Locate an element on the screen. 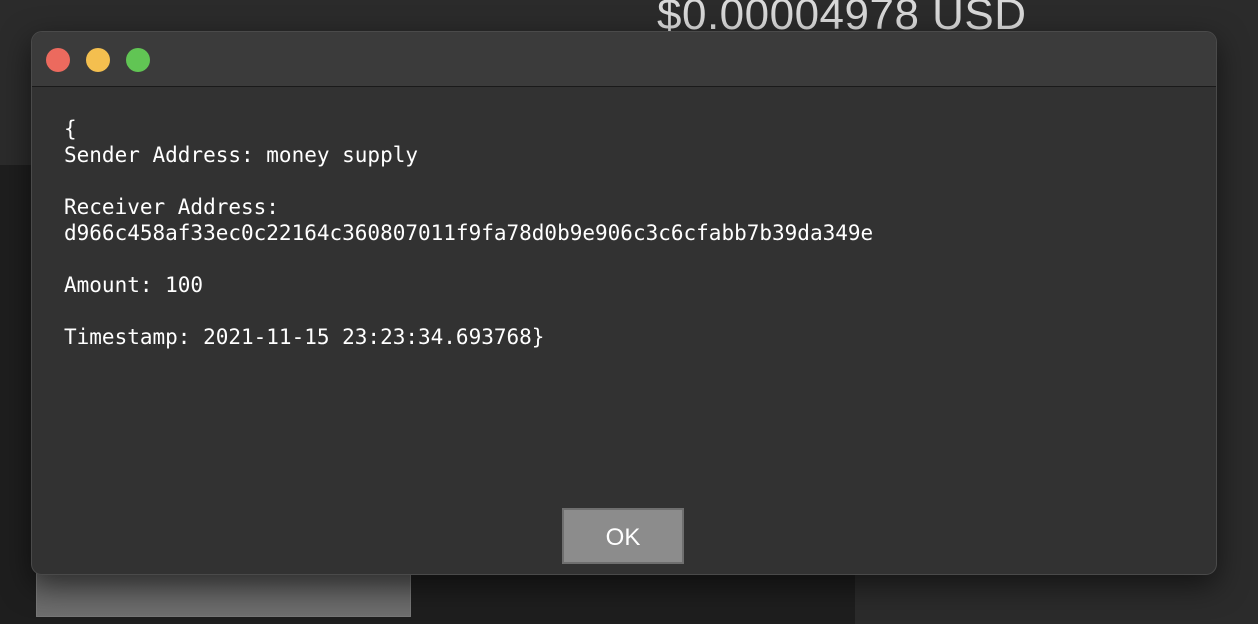 The height and width of the screenshot is (624, 1258). dialog-titlebar is located at coordinates (624, 59).